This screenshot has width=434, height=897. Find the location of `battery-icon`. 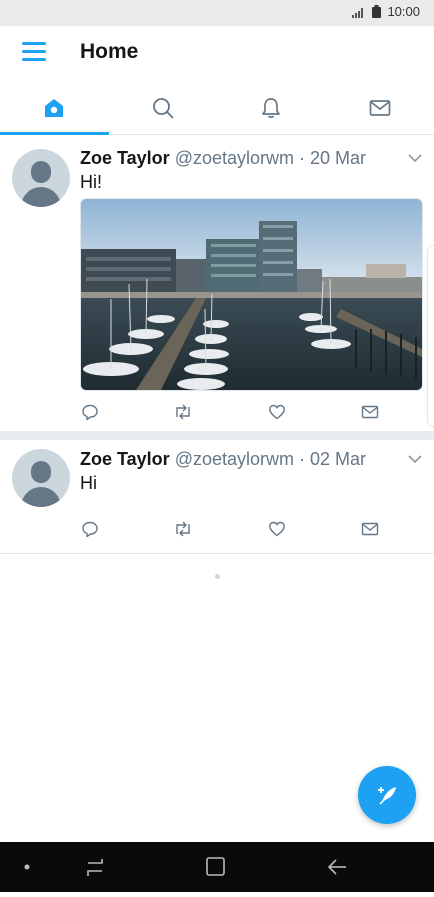

battery-icon is located at coordinates (376, 11).